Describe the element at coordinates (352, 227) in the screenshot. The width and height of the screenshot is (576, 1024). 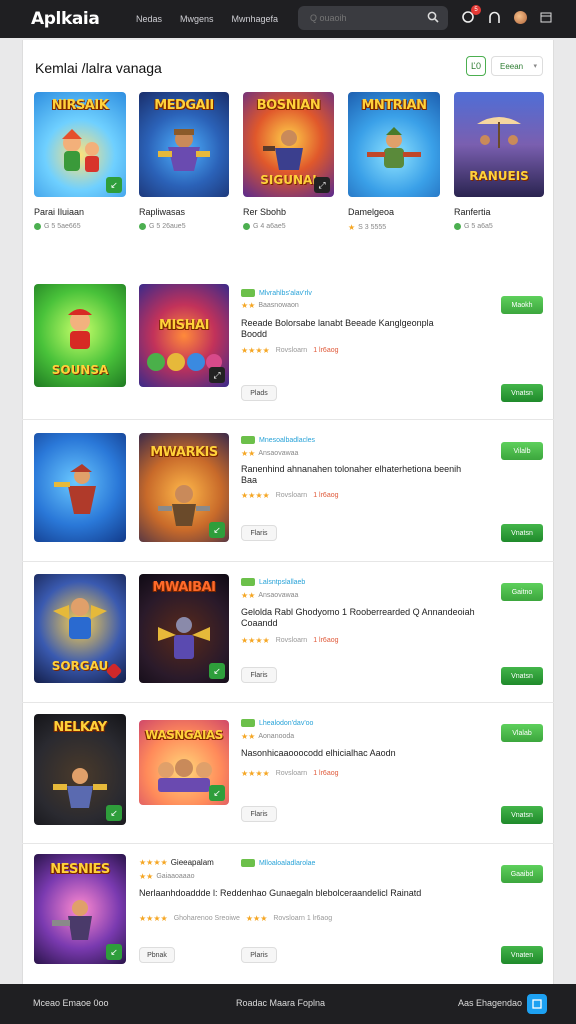
I see `star-icon: ★` at that location.